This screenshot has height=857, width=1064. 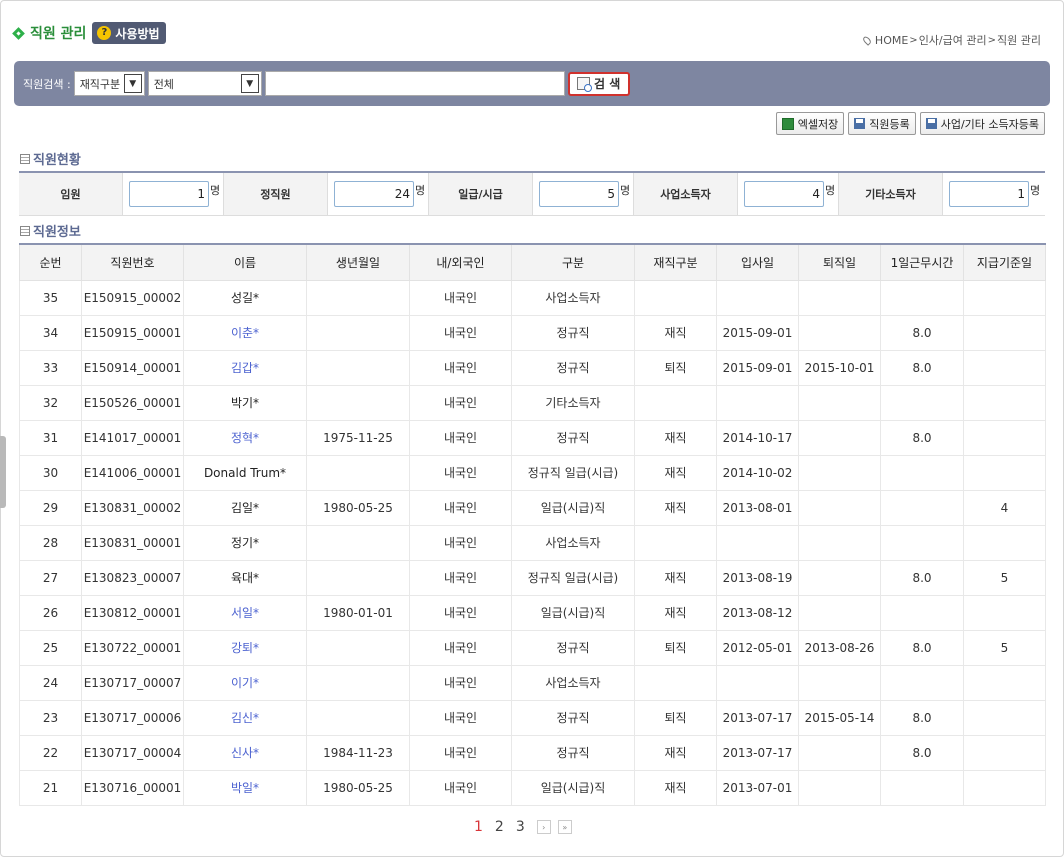 I want to click on breadcrumb-home: HOME, so click(x=891, y=40).